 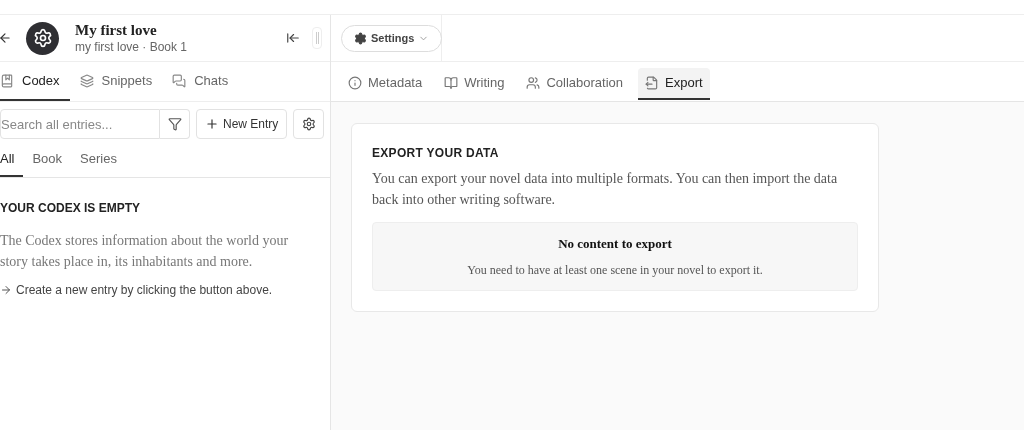 What do you see at coordinates (71, 208) in the screenshot?
I see `empty-heading: YOUR CODEX IS EMPTY` at bounding box center [71, 208].